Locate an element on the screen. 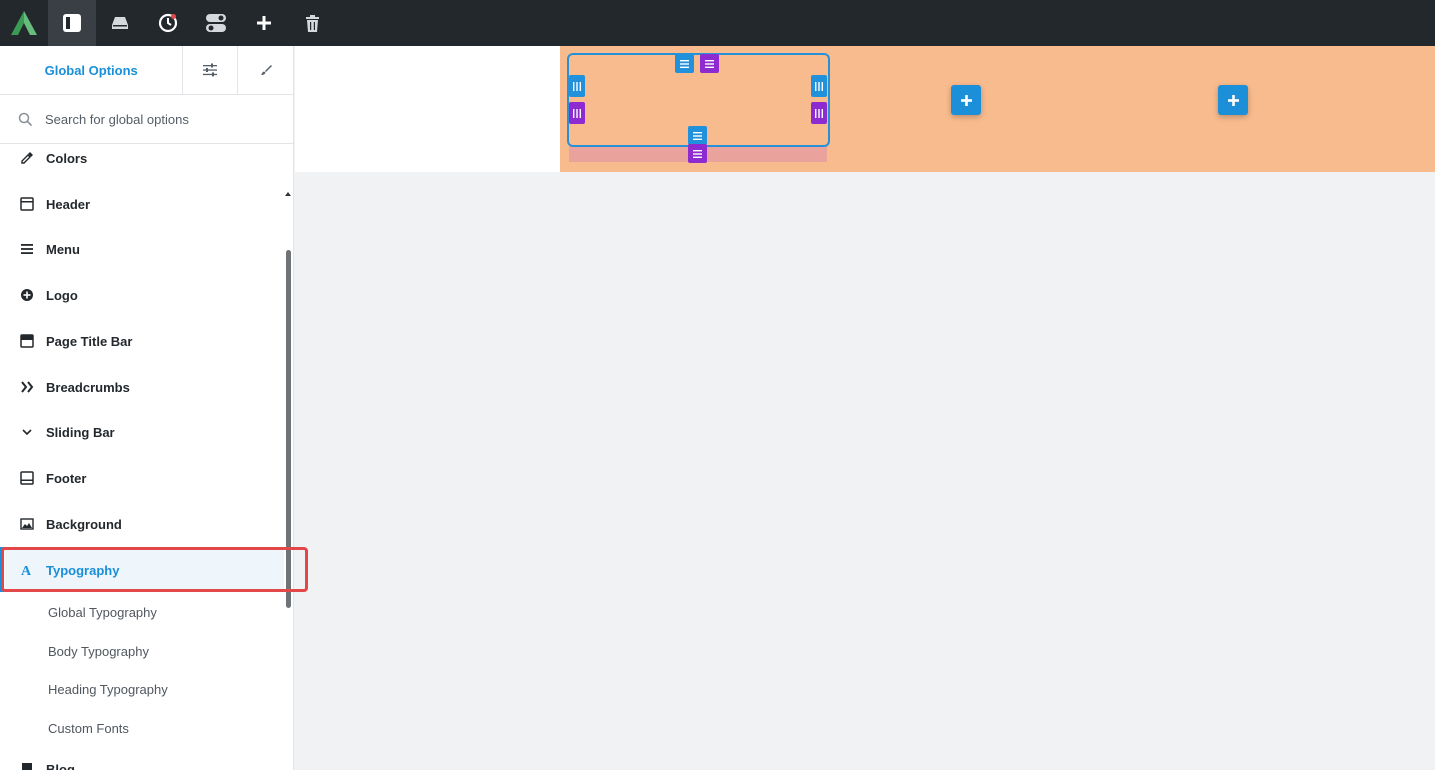 This screenshot has height=770, width=1435. trash-icon is located at coordinates (312, 23).